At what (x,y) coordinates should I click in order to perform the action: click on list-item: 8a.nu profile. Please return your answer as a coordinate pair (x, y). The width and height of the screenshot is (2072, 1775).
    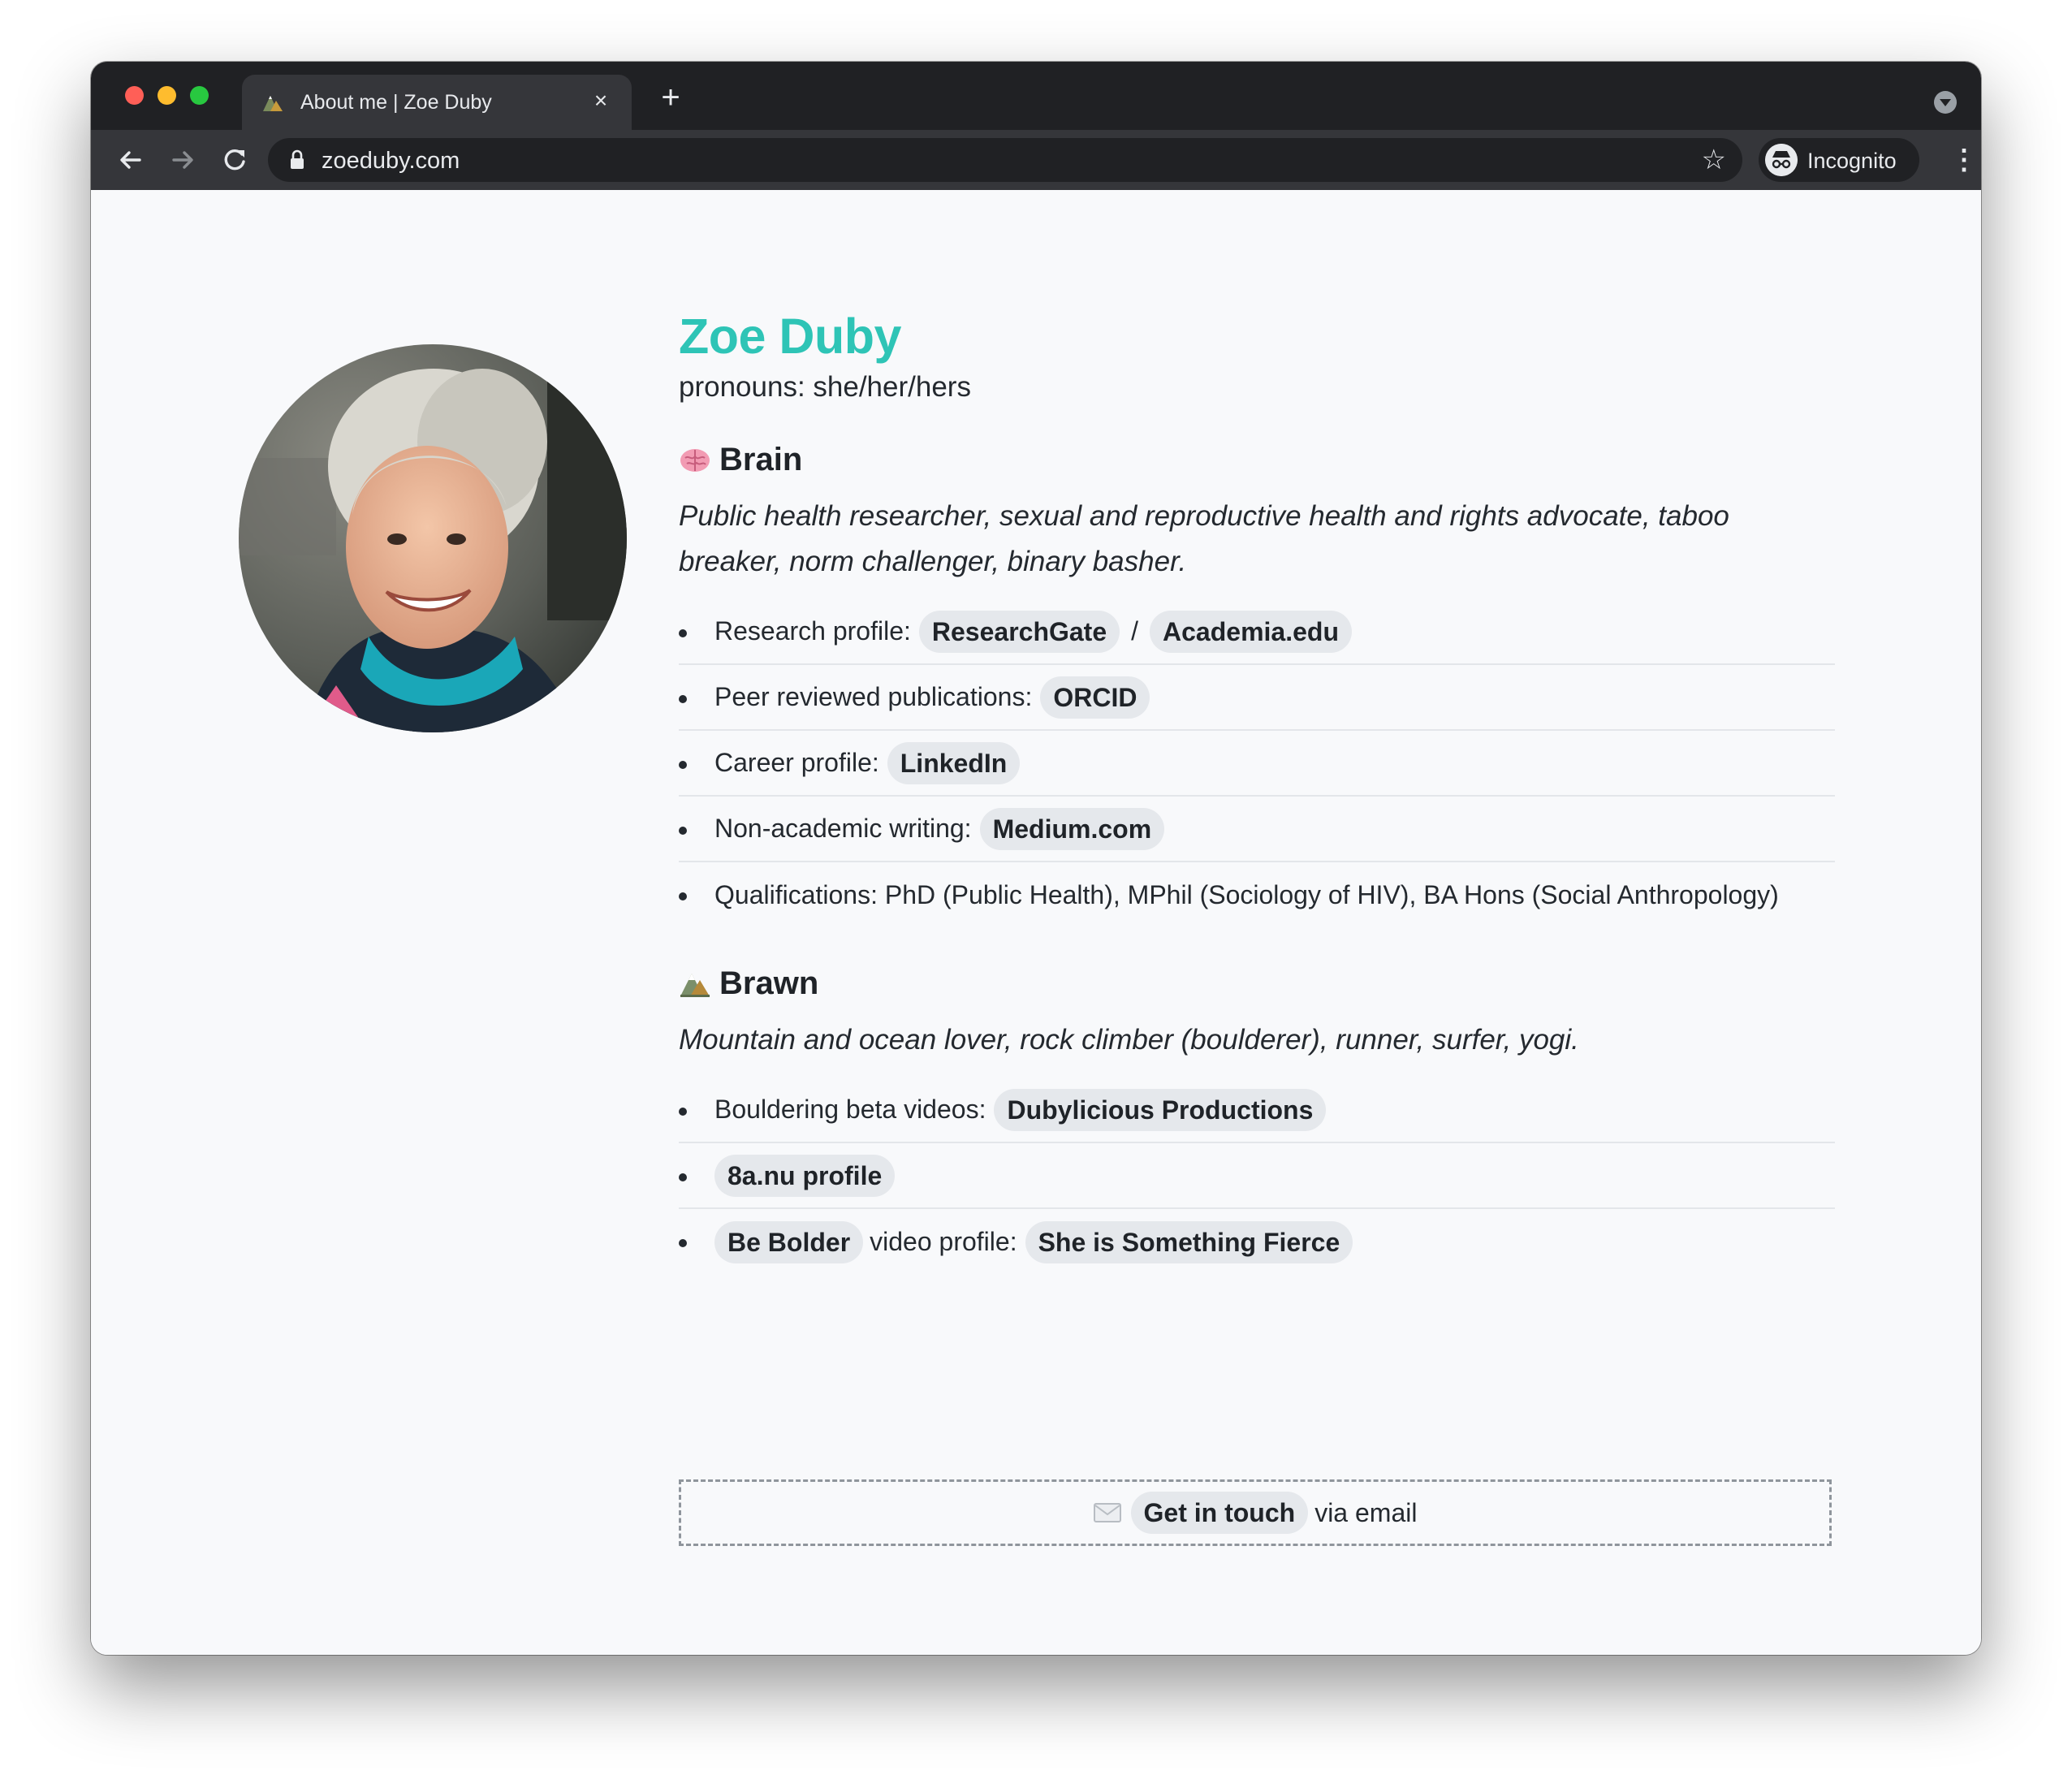
    Looking at the image, I should click on (1257, 1176).